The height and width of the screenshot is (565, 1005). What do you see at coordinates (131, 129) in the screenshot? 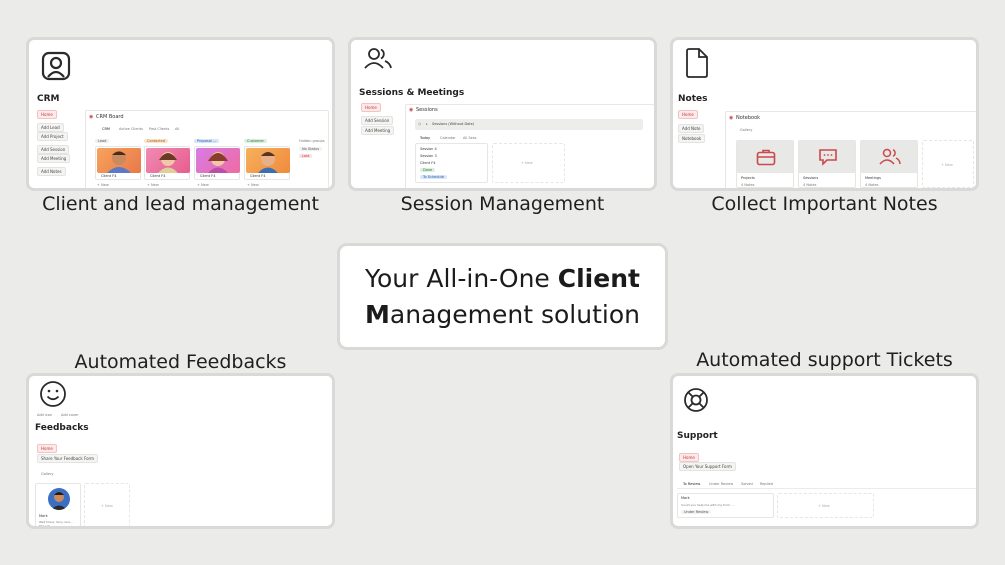
I see `tab-active-clients: Active Clients` at bounding box center [131, 129].